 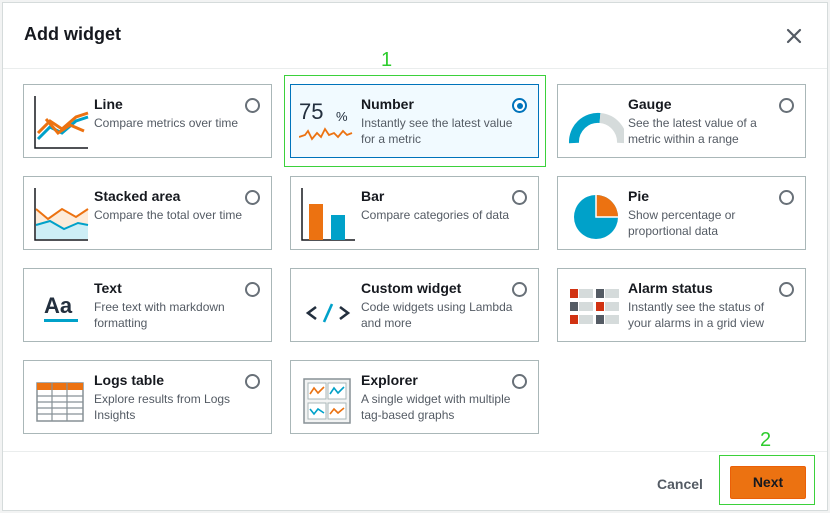 What do you see at coordinates (411, 288) in the screenshot?
I see `widget-name: Custom widget` at bounding box center [411, 288].